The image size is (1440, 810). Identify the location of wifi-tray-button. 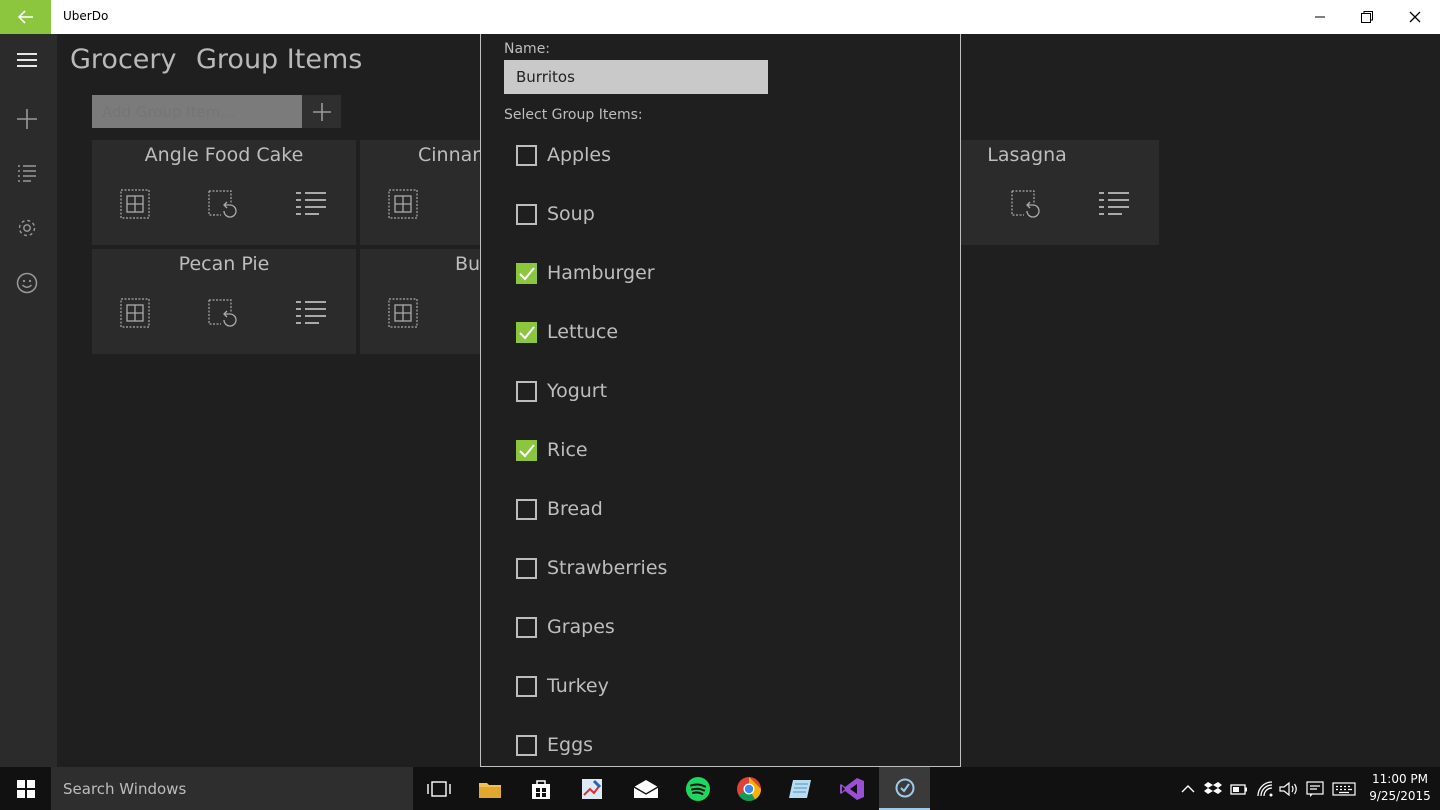
(1265, 788).